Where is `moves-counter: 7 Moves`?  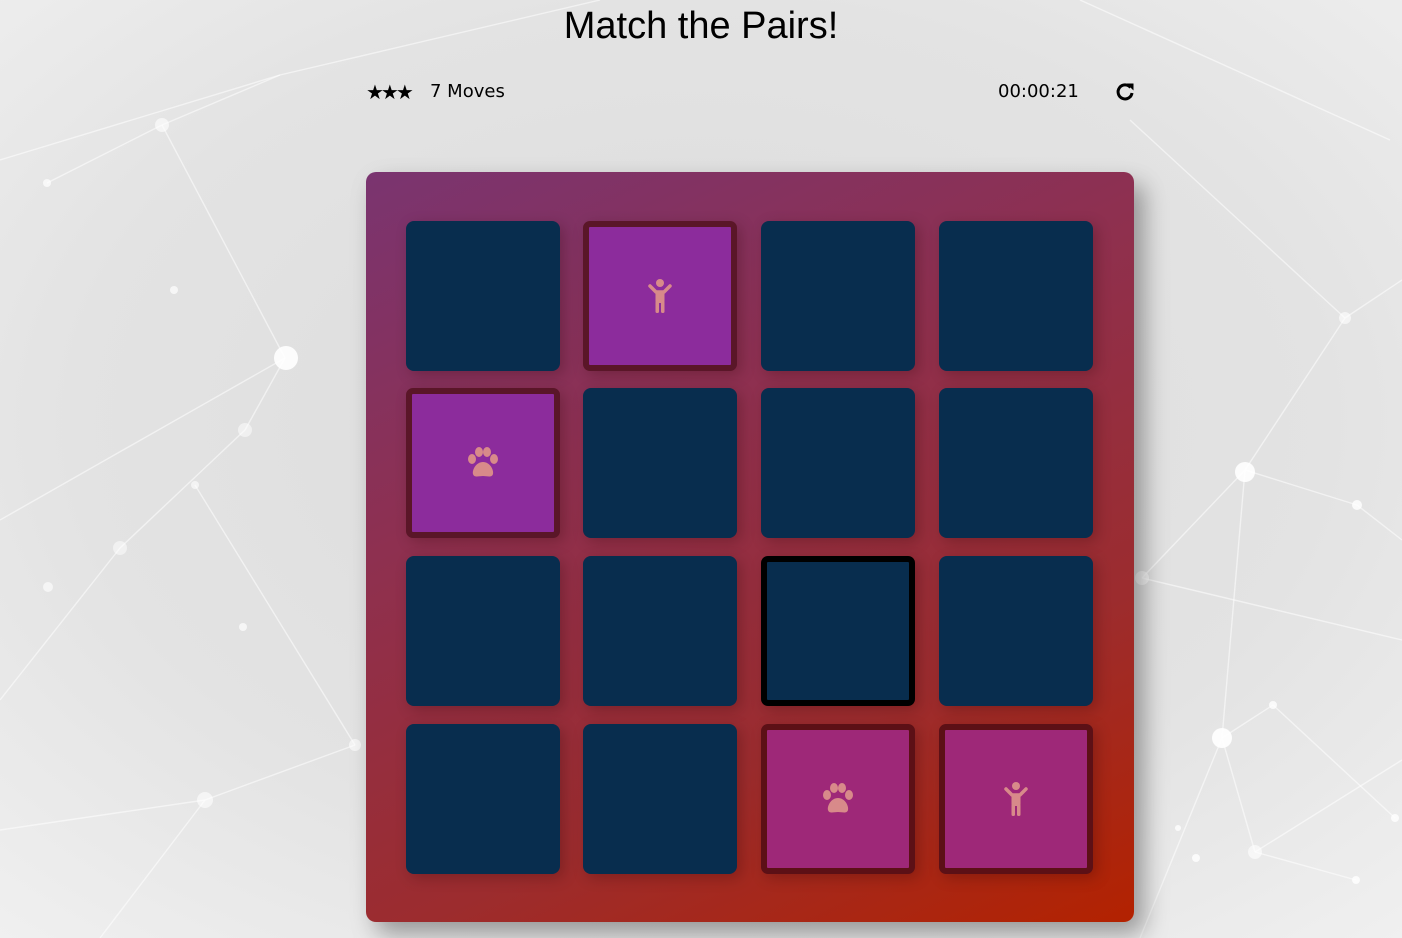
moves-counter: 7 Moves is located at coordinates (467, 91).